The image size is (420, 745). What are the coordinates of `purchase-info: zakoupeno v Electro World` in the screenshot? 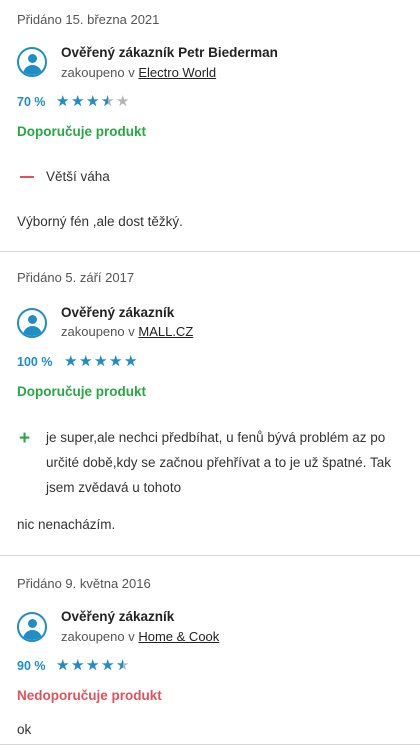 It's located at (138, 72).